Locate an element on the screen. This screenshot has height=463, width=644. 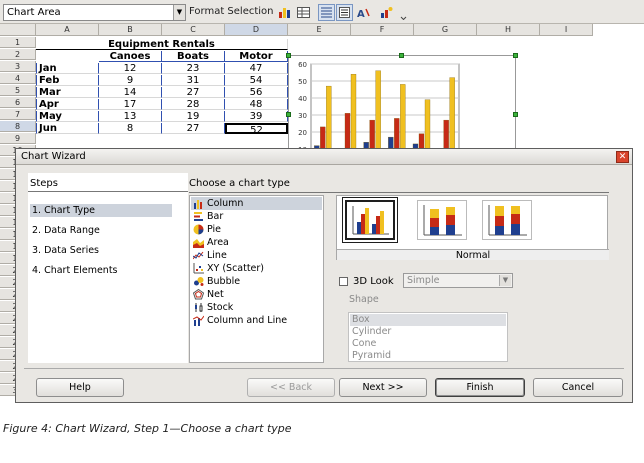
resize-handle-top-right is located at coordinates (515, 55).